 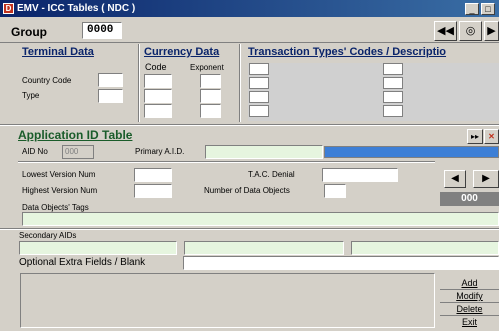 What do you see at coordinates (271, 174) in the screenshot?
I see `tac-denial-label: T.A.C. Denial` at bounding box center [271, 174].